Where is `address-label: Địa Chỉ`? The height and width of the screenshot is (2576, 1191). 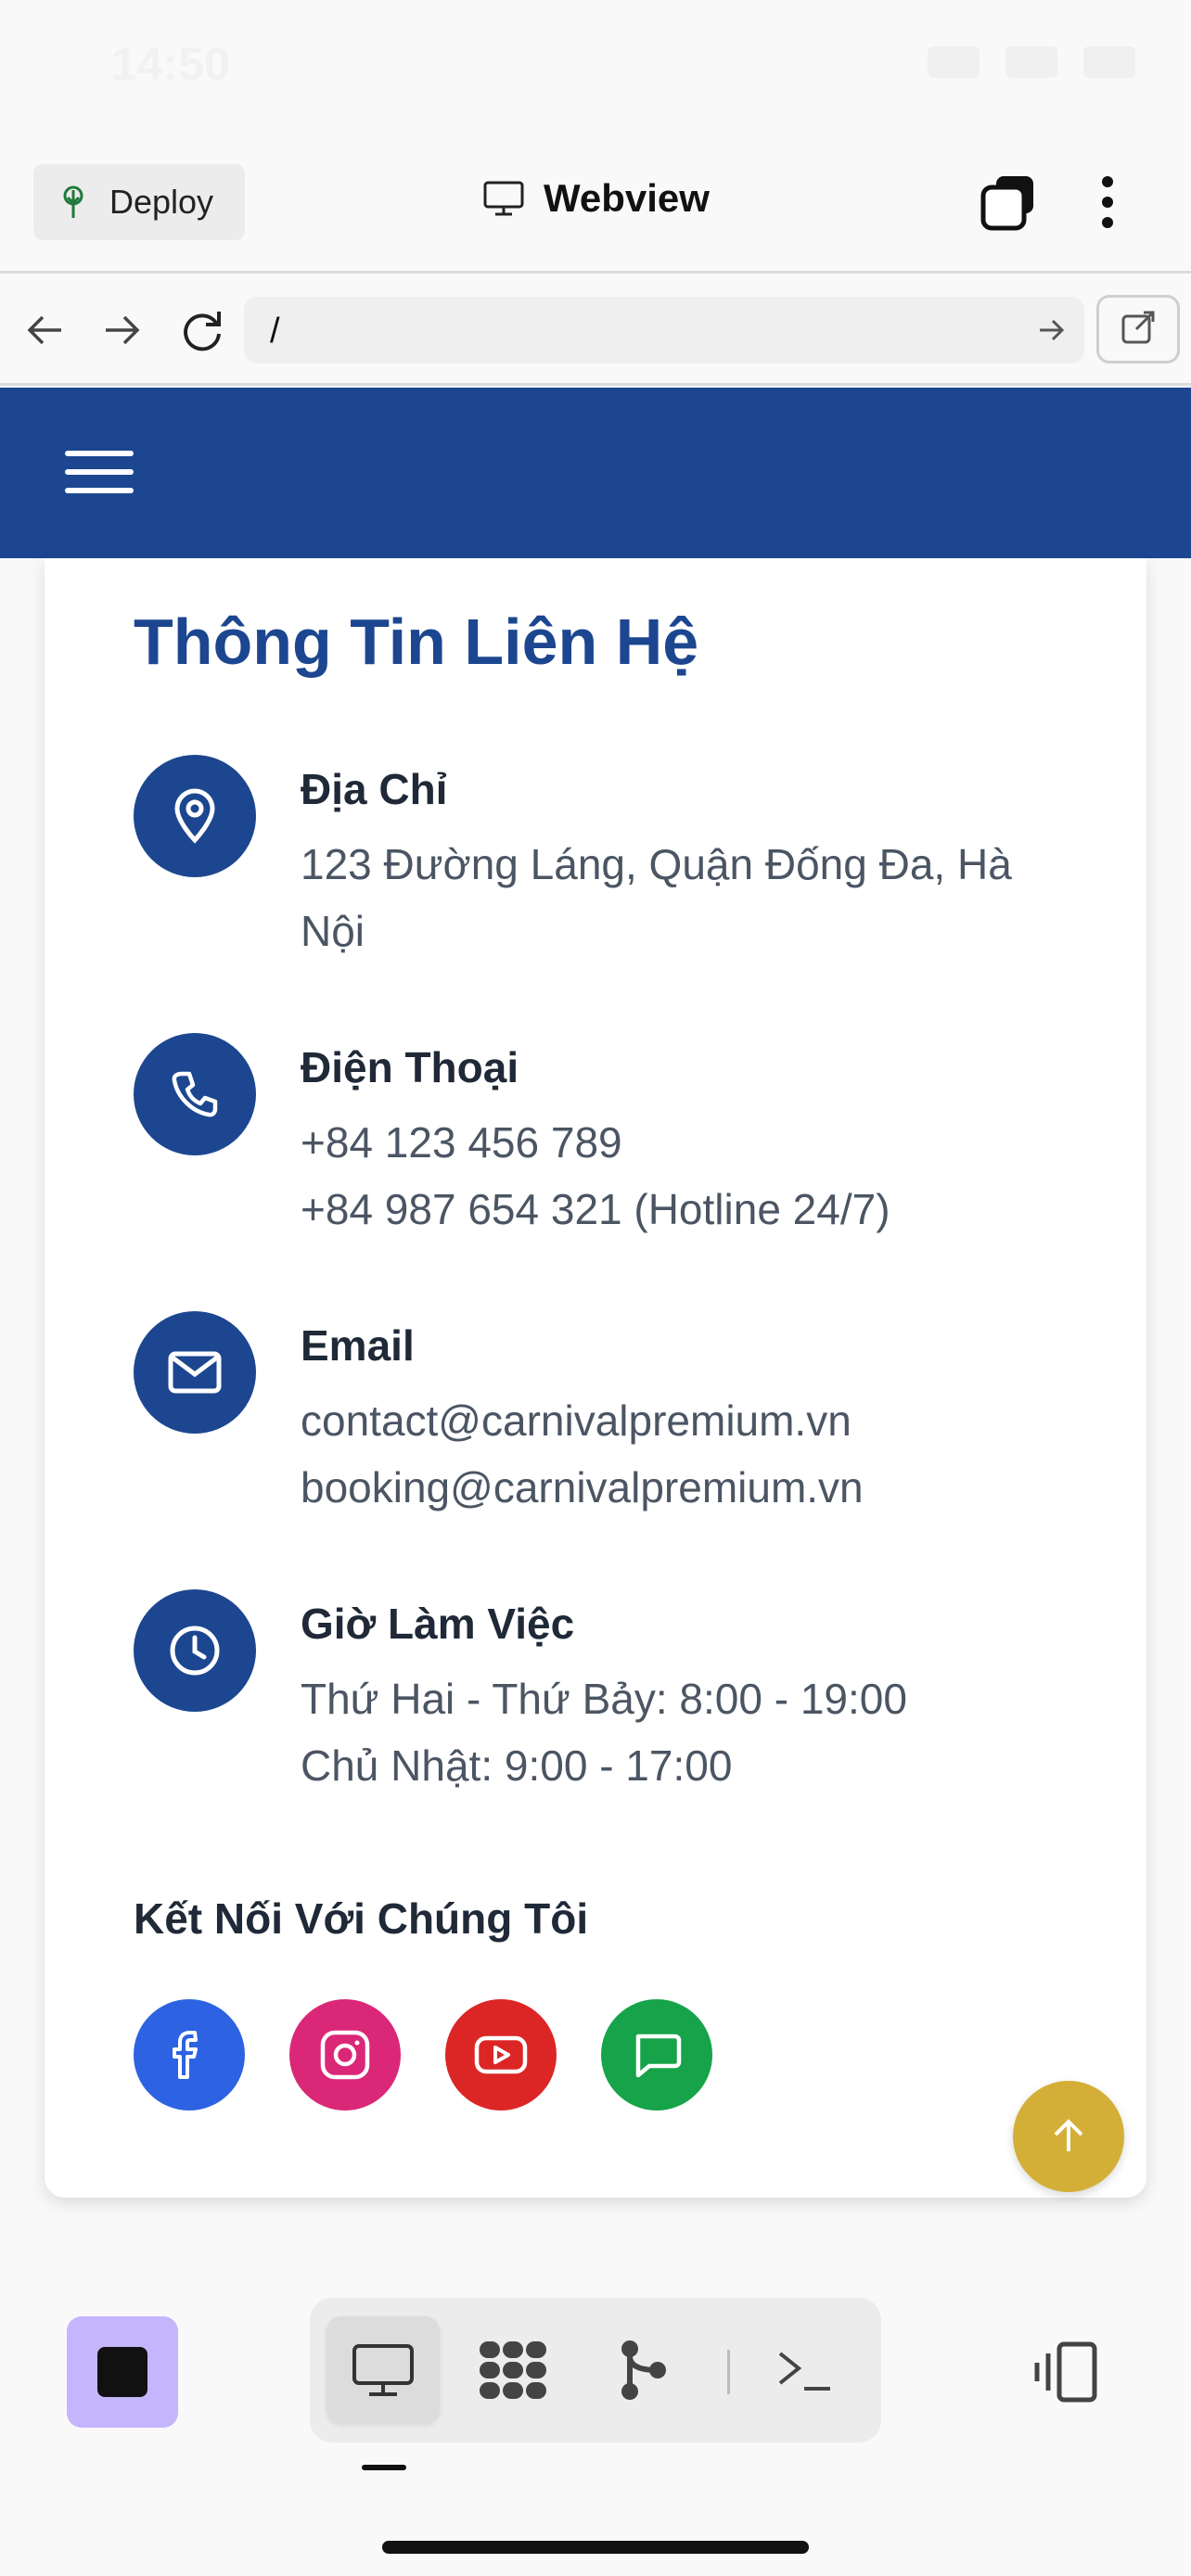 address-label: Địa Chỉ is located at coordinates (374, 789).